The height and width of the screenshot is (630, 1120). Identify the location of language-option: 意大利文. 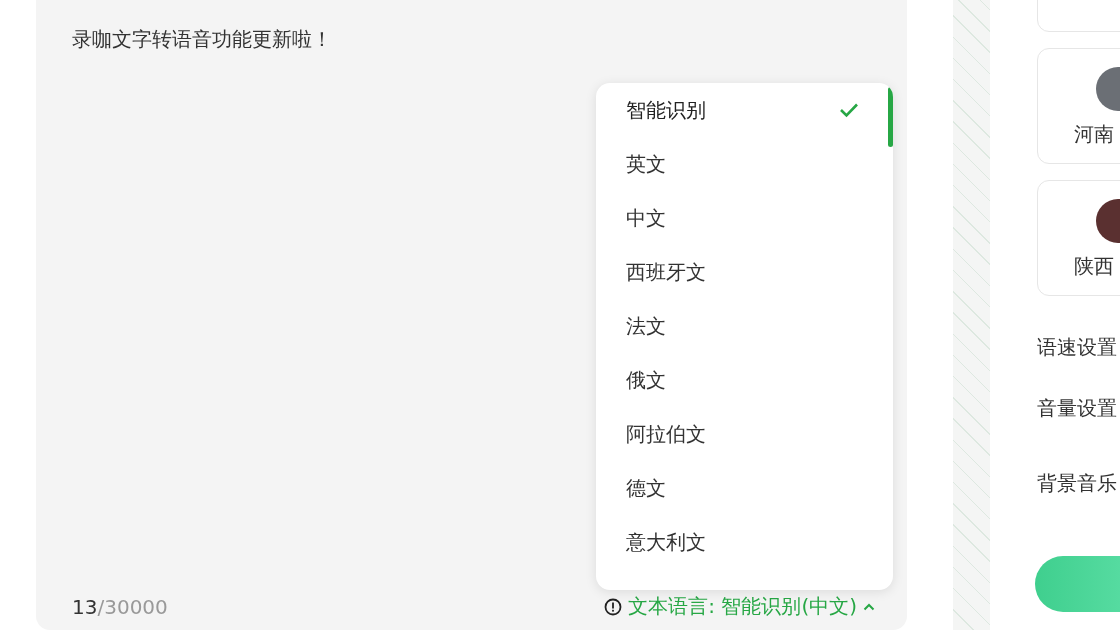
(744, 542).